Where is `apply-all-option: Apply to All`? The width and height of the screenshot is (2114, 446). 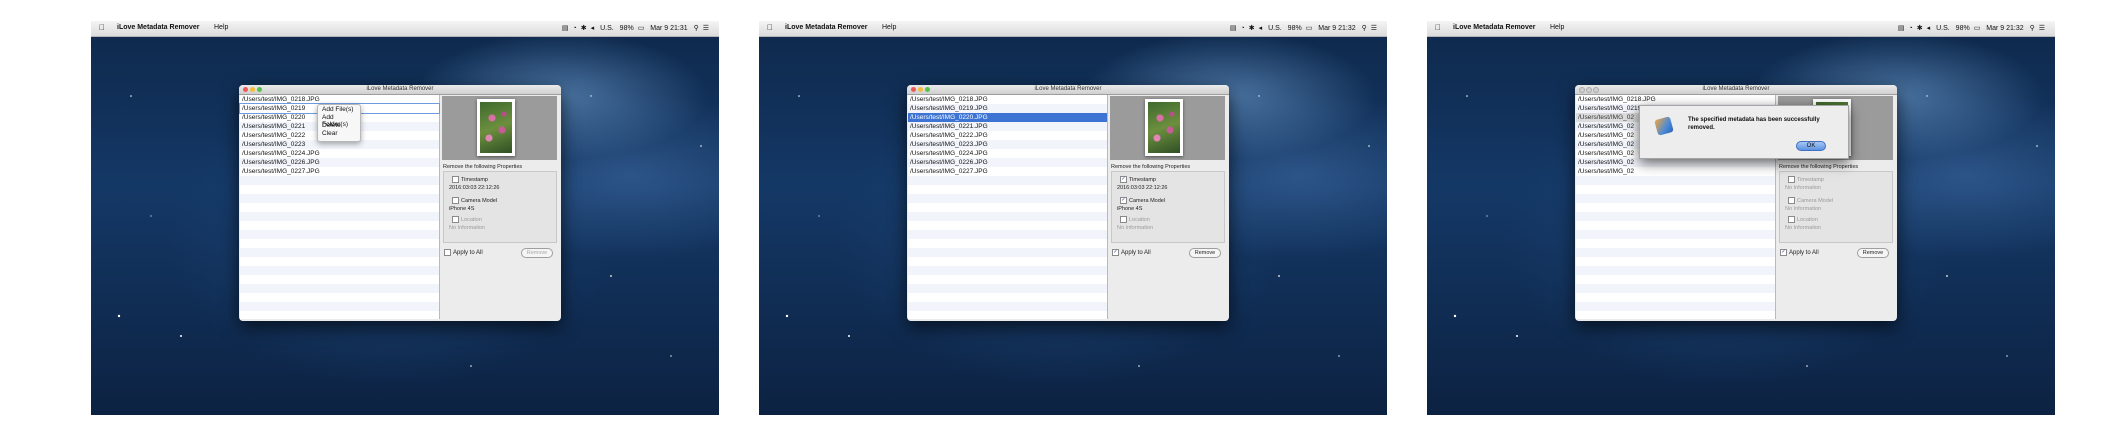
apply-all-option: Apply to All is located at coordinates (463, 252).